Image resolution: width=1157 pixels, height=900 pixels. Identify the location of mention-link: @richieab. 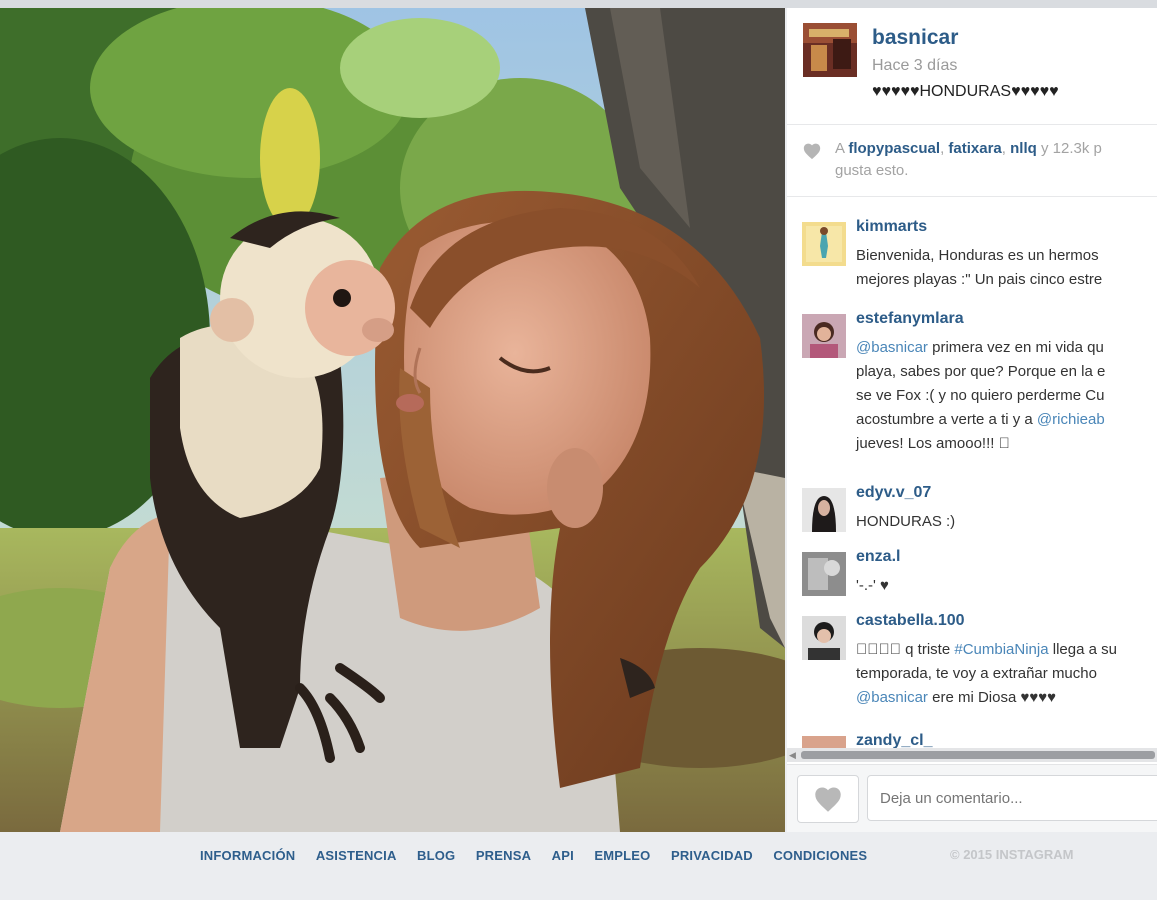
(1071, 419).